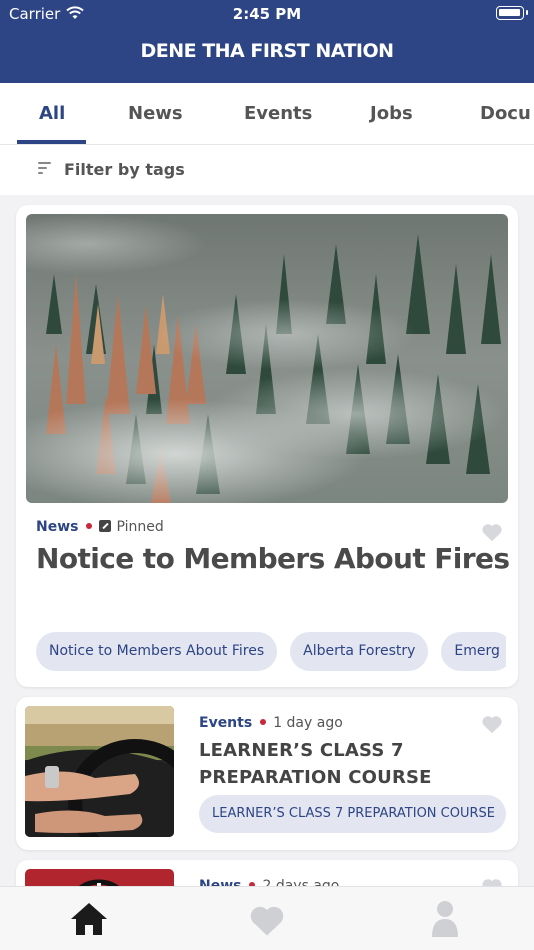 The image size is (534, 950). What do you see at coordinates (52, 113) in the screenshot?
I see `tab-all: All` at bounding box center [52, 113].